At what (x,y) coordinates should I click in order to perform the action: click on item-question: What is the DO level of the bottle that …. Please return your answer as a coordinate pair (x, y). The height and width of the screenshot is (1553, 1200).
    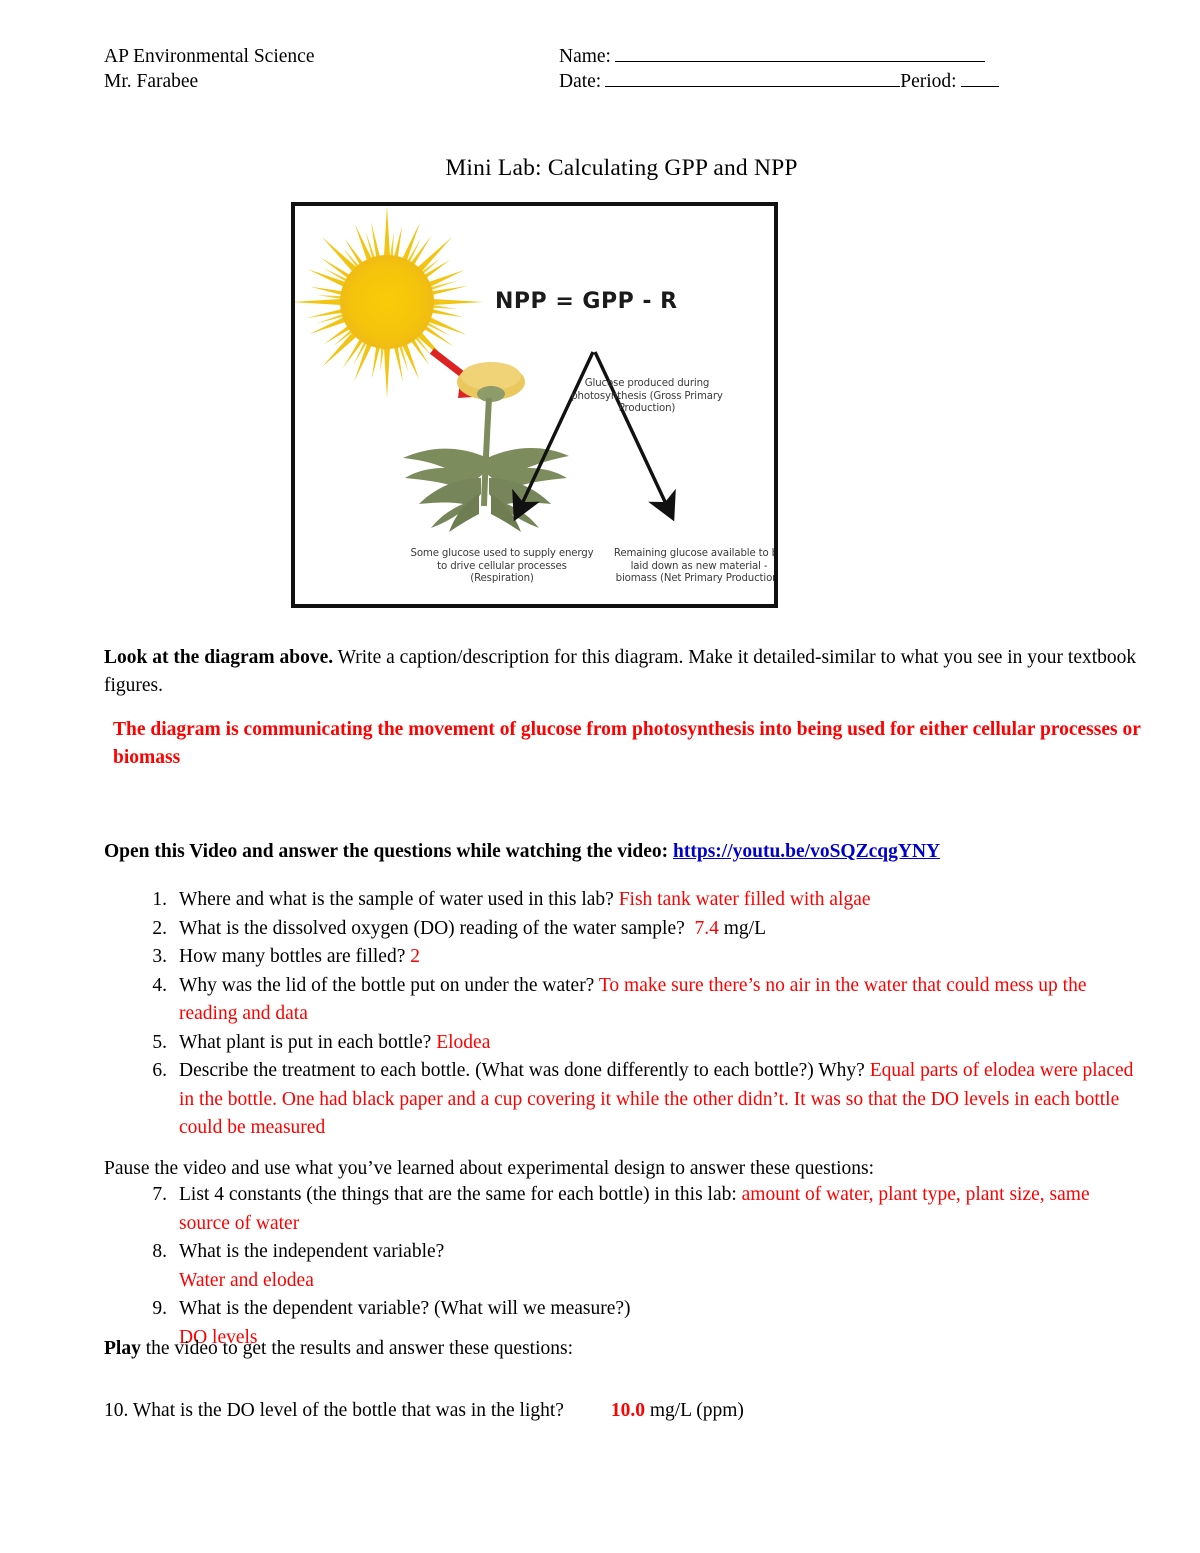
    Looking at the image, I should click on (348, 1410).